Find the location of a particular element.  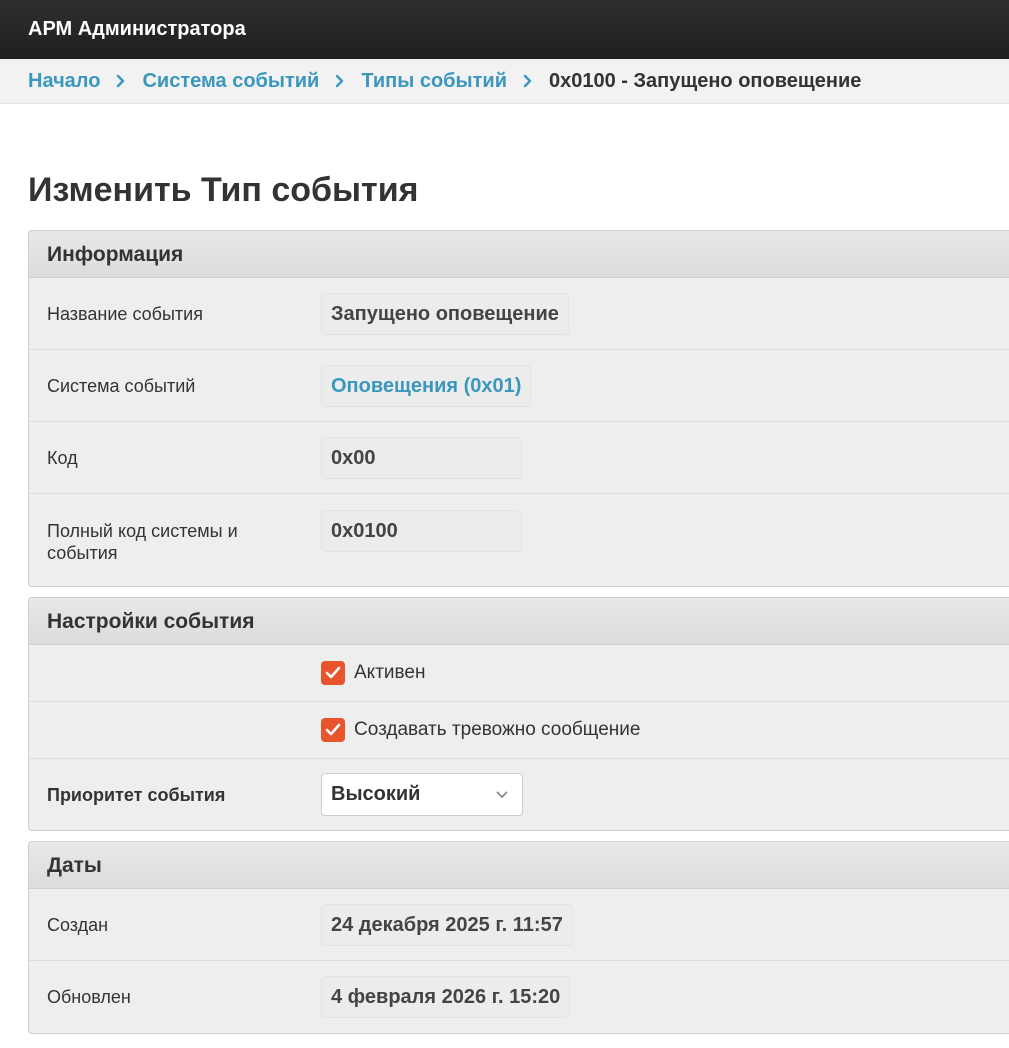

breadcrumb-event-system: Система событий is located at coordinates (230, 81).